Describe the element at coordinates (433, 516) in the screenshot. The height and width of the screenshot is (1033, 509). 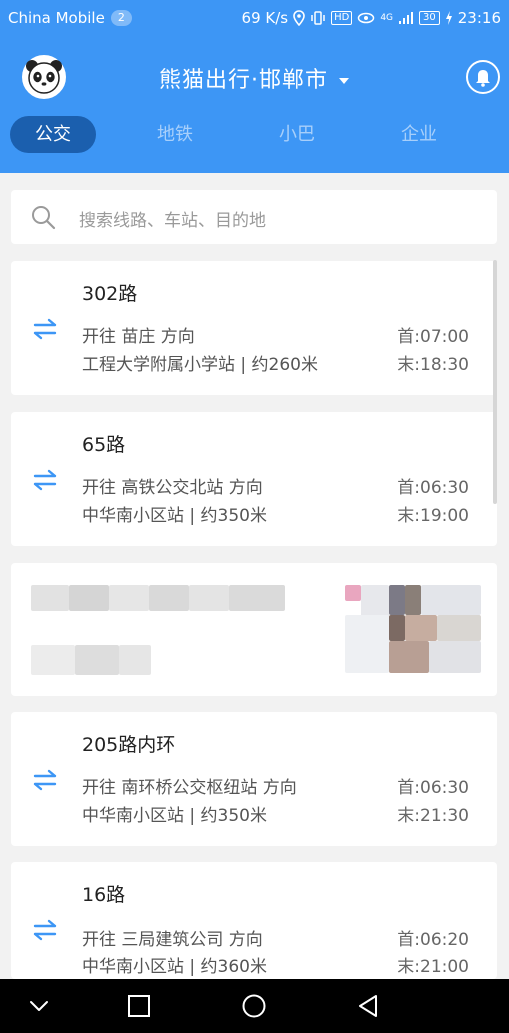
I see `last-bus-time: 末:19:00` at that location.